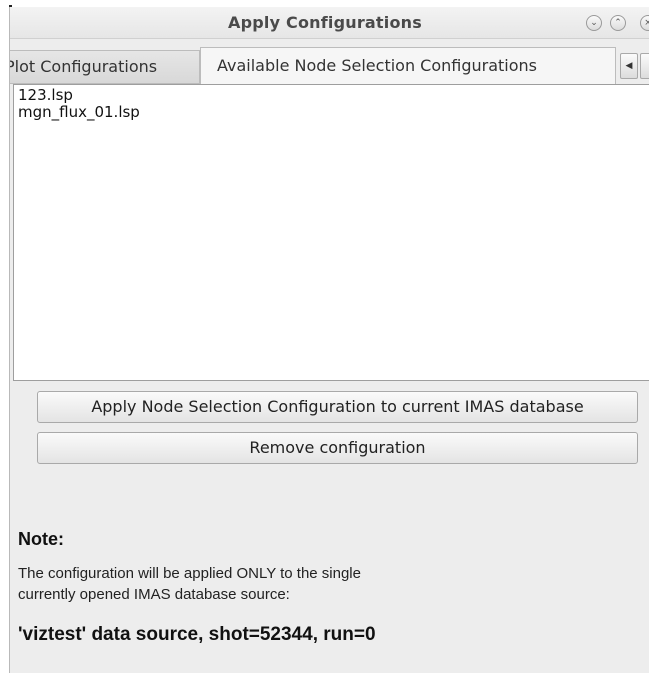 The width and height of the screenshot is (649, 673). I want to click on data-source-label: 'viztest' data source, shot=52344, run=0, so click(197, 634).